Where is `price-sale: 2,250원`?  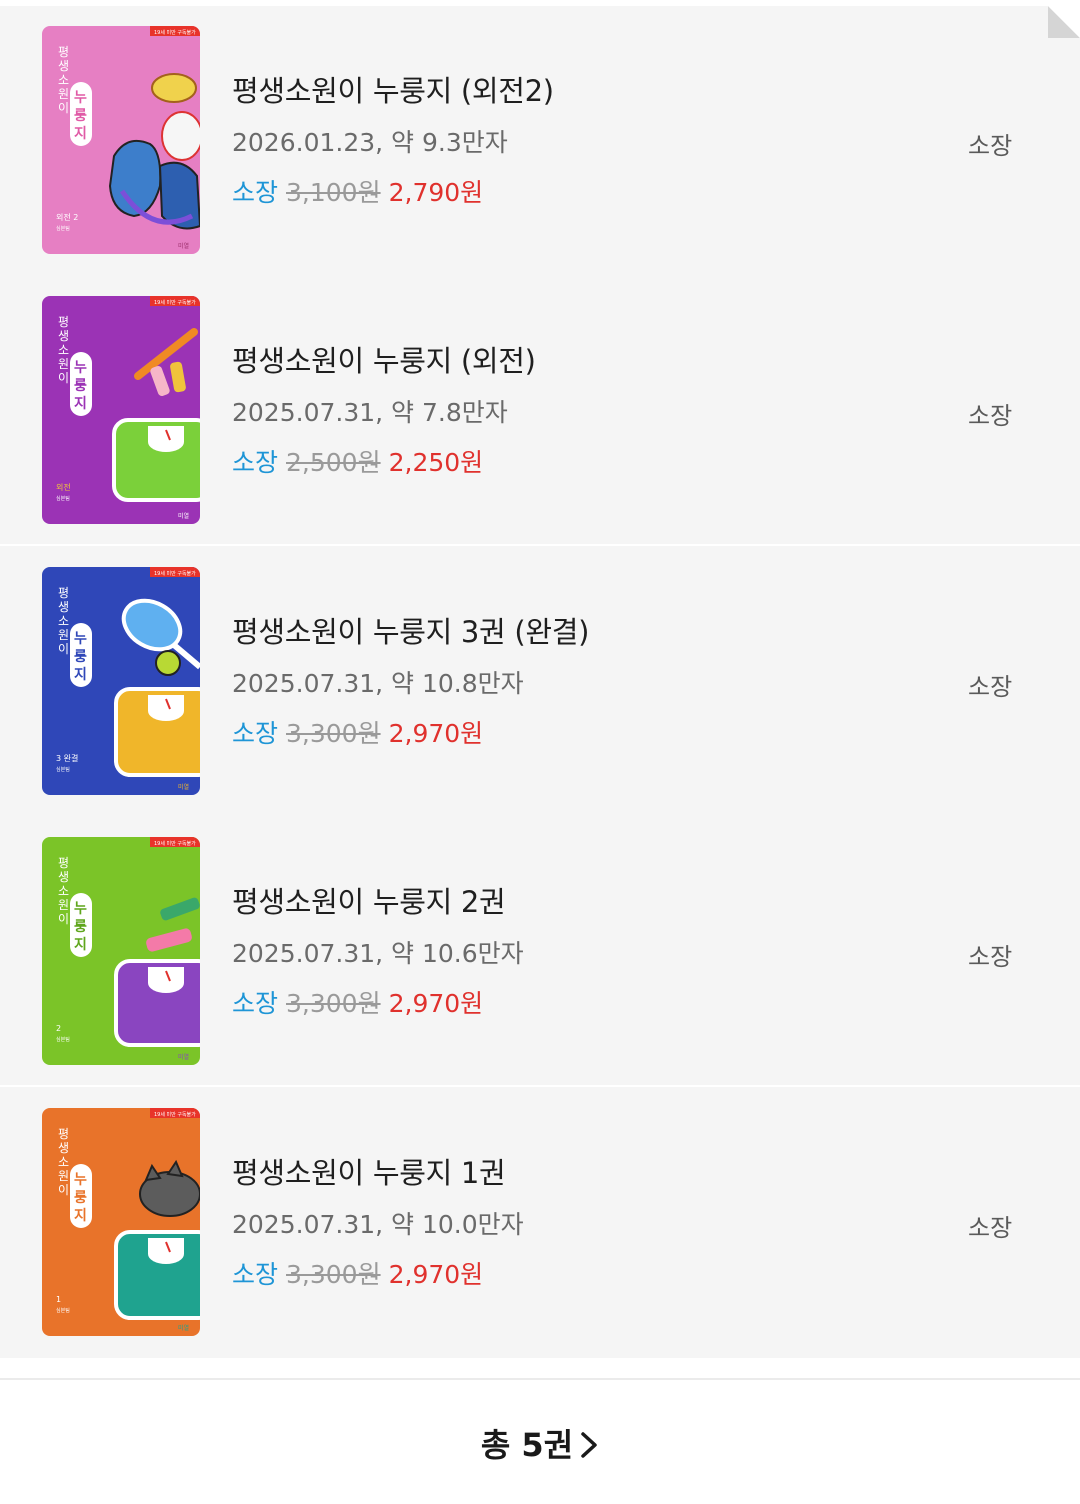
price-sale: 2,250원 is located at coordinates (436, 462).